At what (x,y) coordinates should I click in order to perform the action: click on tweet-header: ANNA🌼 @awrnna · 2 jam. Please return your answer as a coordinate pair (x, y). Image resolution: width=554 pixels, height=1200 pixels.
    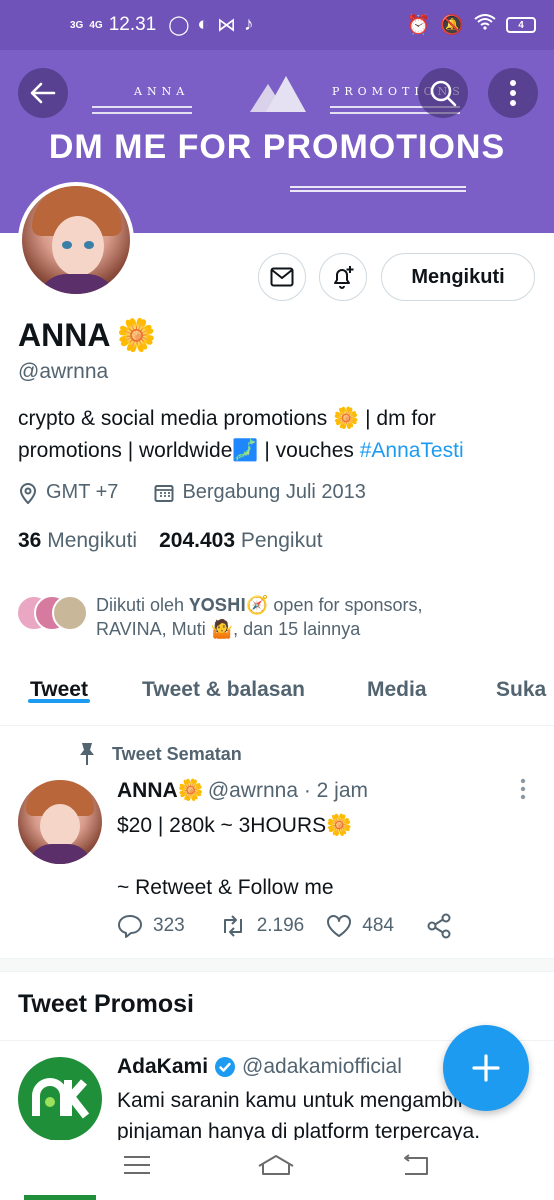
    Looking at the image, I should click on (242, 791).